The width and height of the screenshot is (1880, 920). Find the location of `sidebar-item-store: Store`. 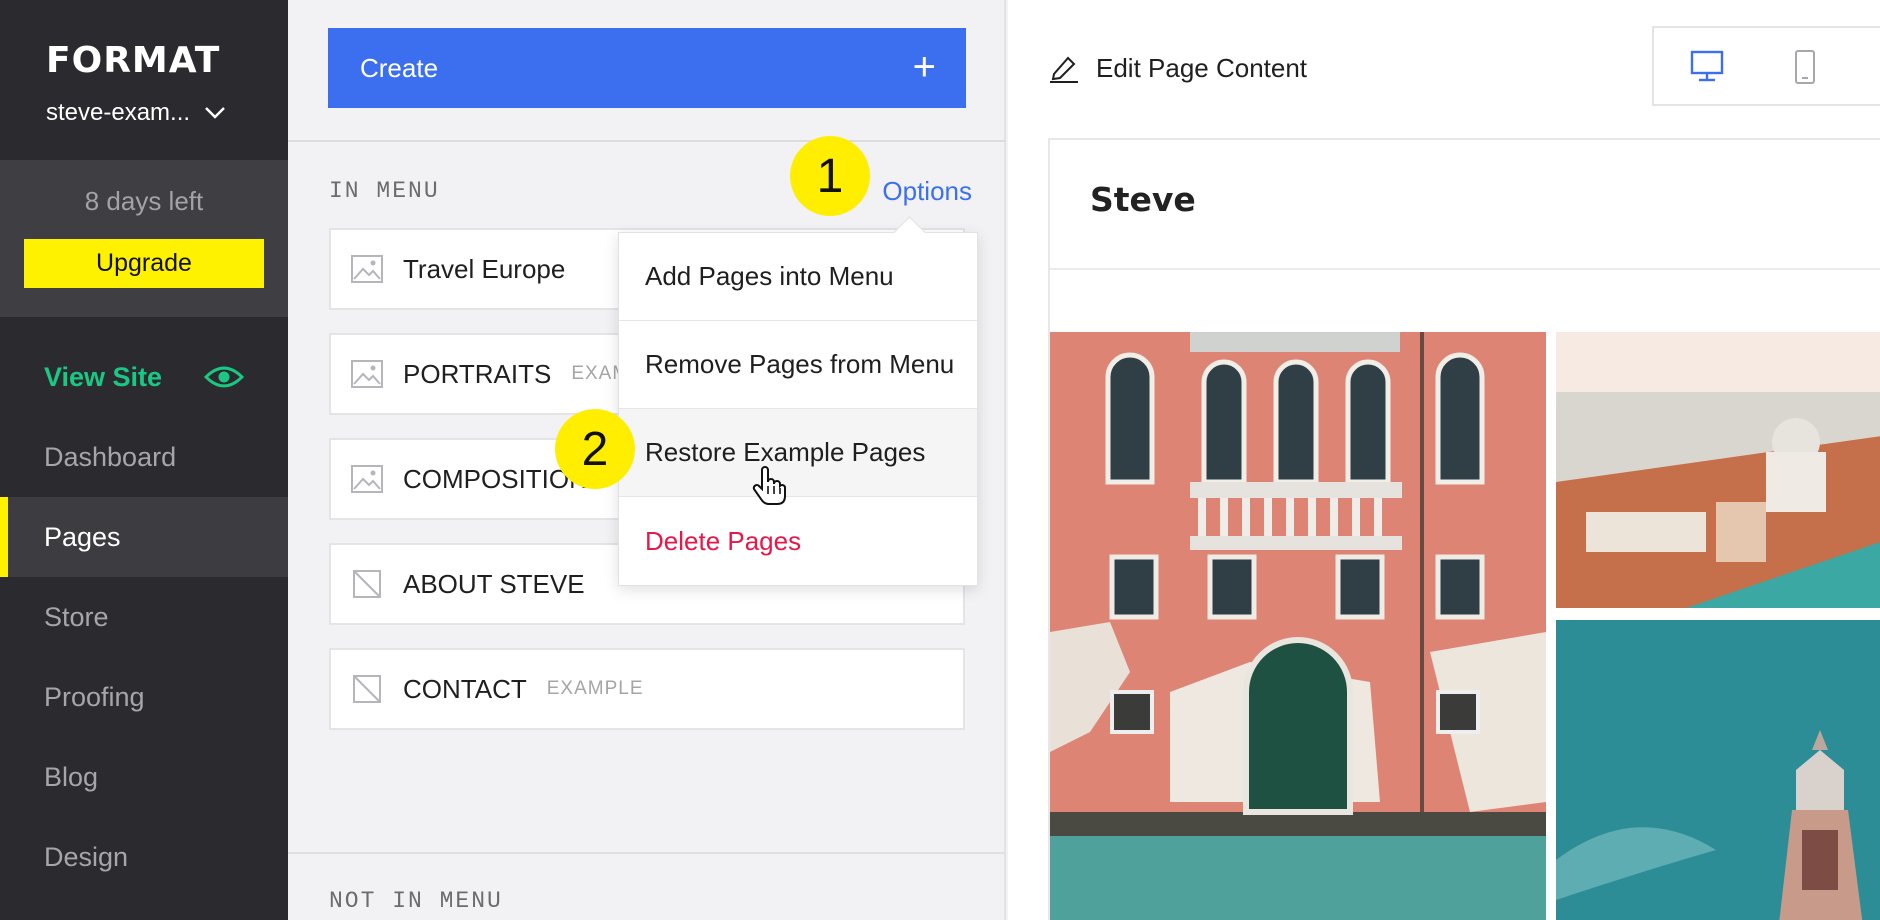

sidebar-item-store: Store is located at coordinates (144, 617).